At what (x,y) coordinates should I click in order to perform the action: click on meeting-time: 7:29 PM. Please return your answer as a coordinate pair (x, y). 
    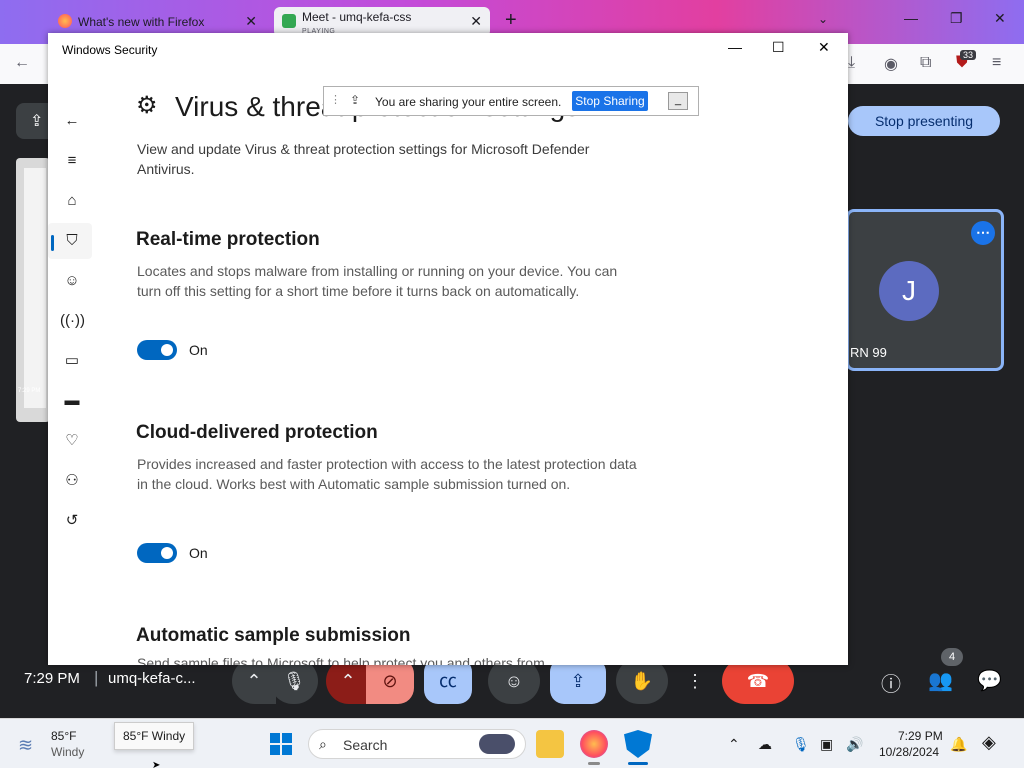
    Looking at the image, I should click on (52, 678).